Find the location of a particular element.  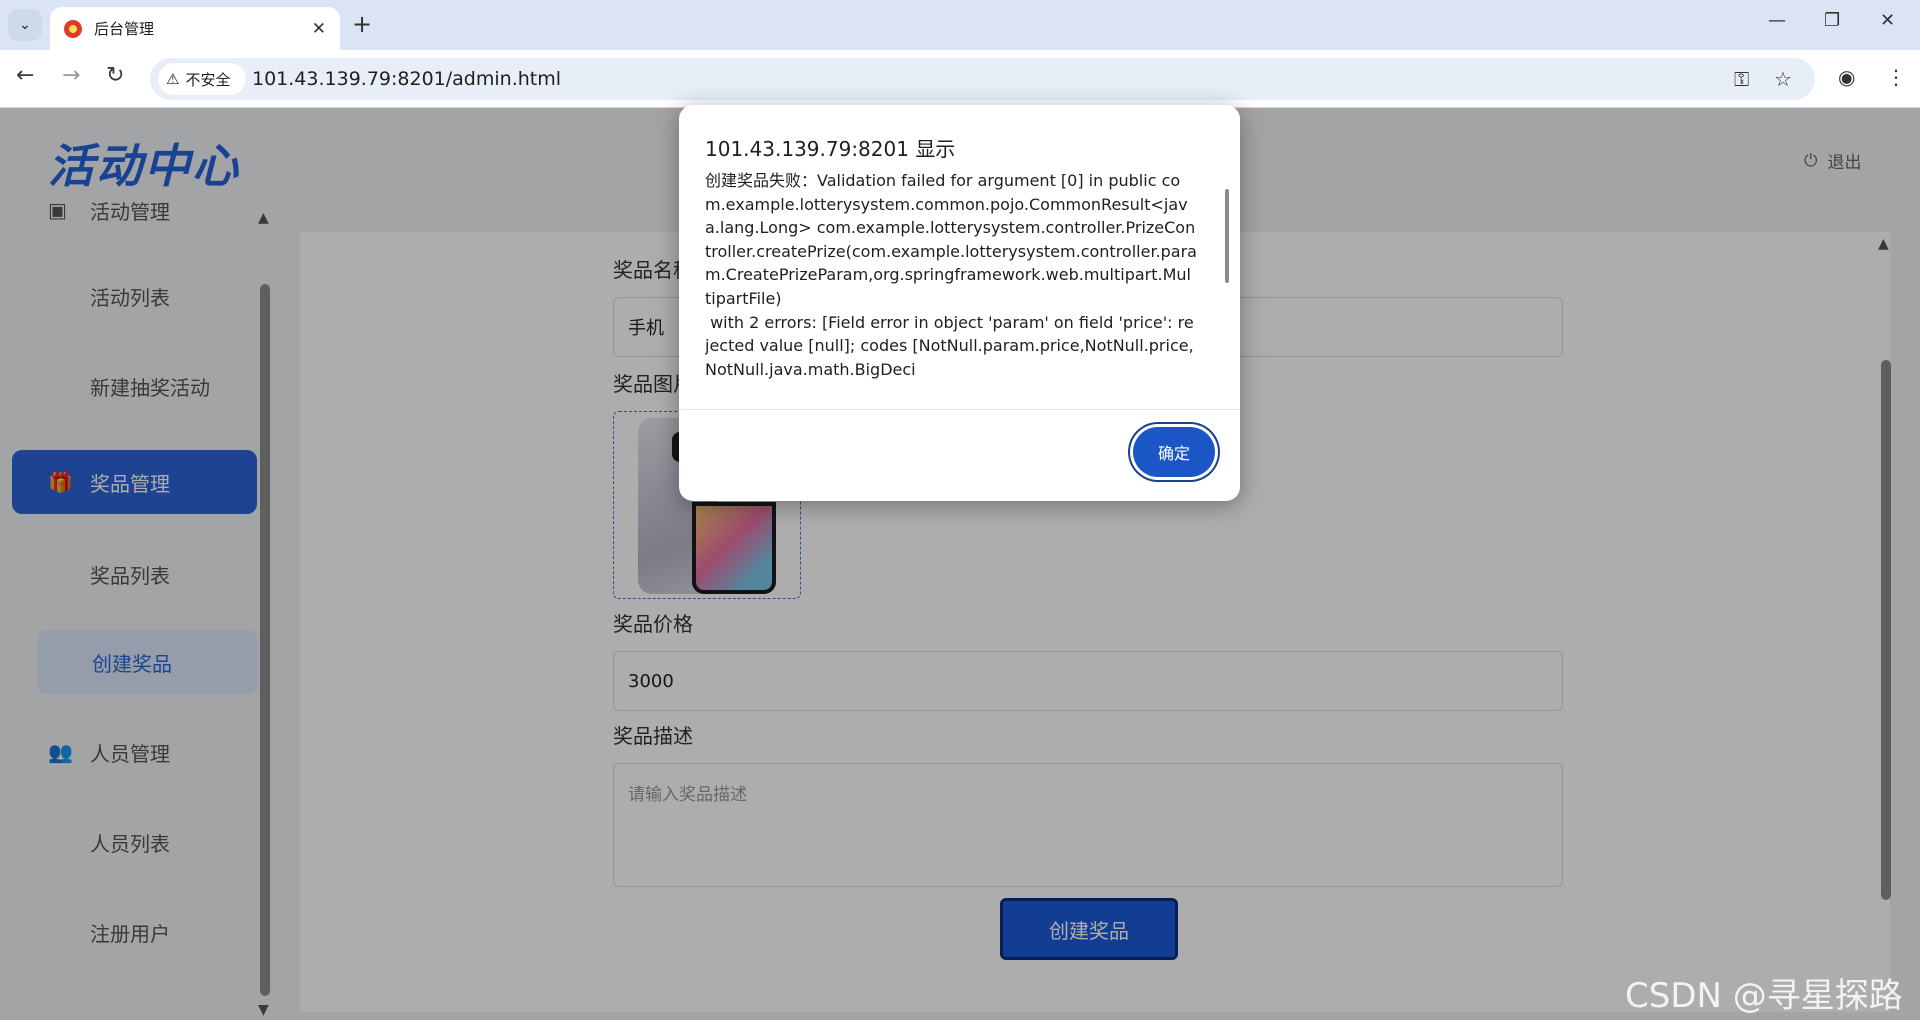

tab-title: 后台管理 is located at coordinates (124, 29).